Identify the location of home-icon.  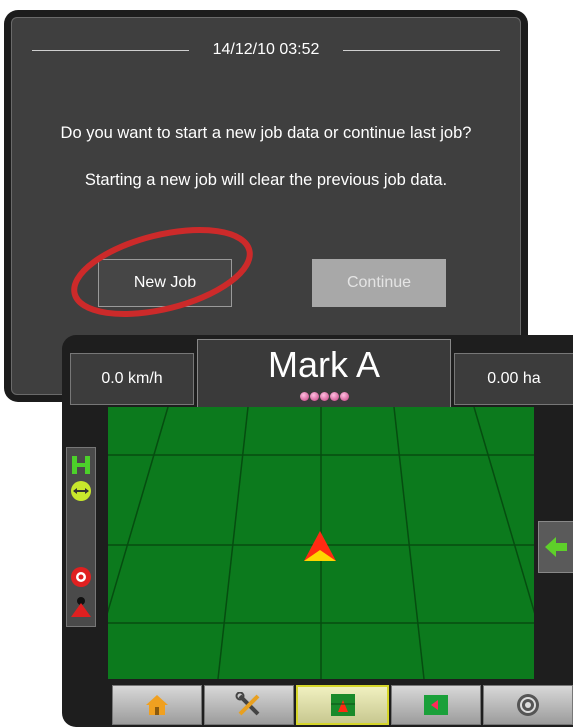
(157, 705).